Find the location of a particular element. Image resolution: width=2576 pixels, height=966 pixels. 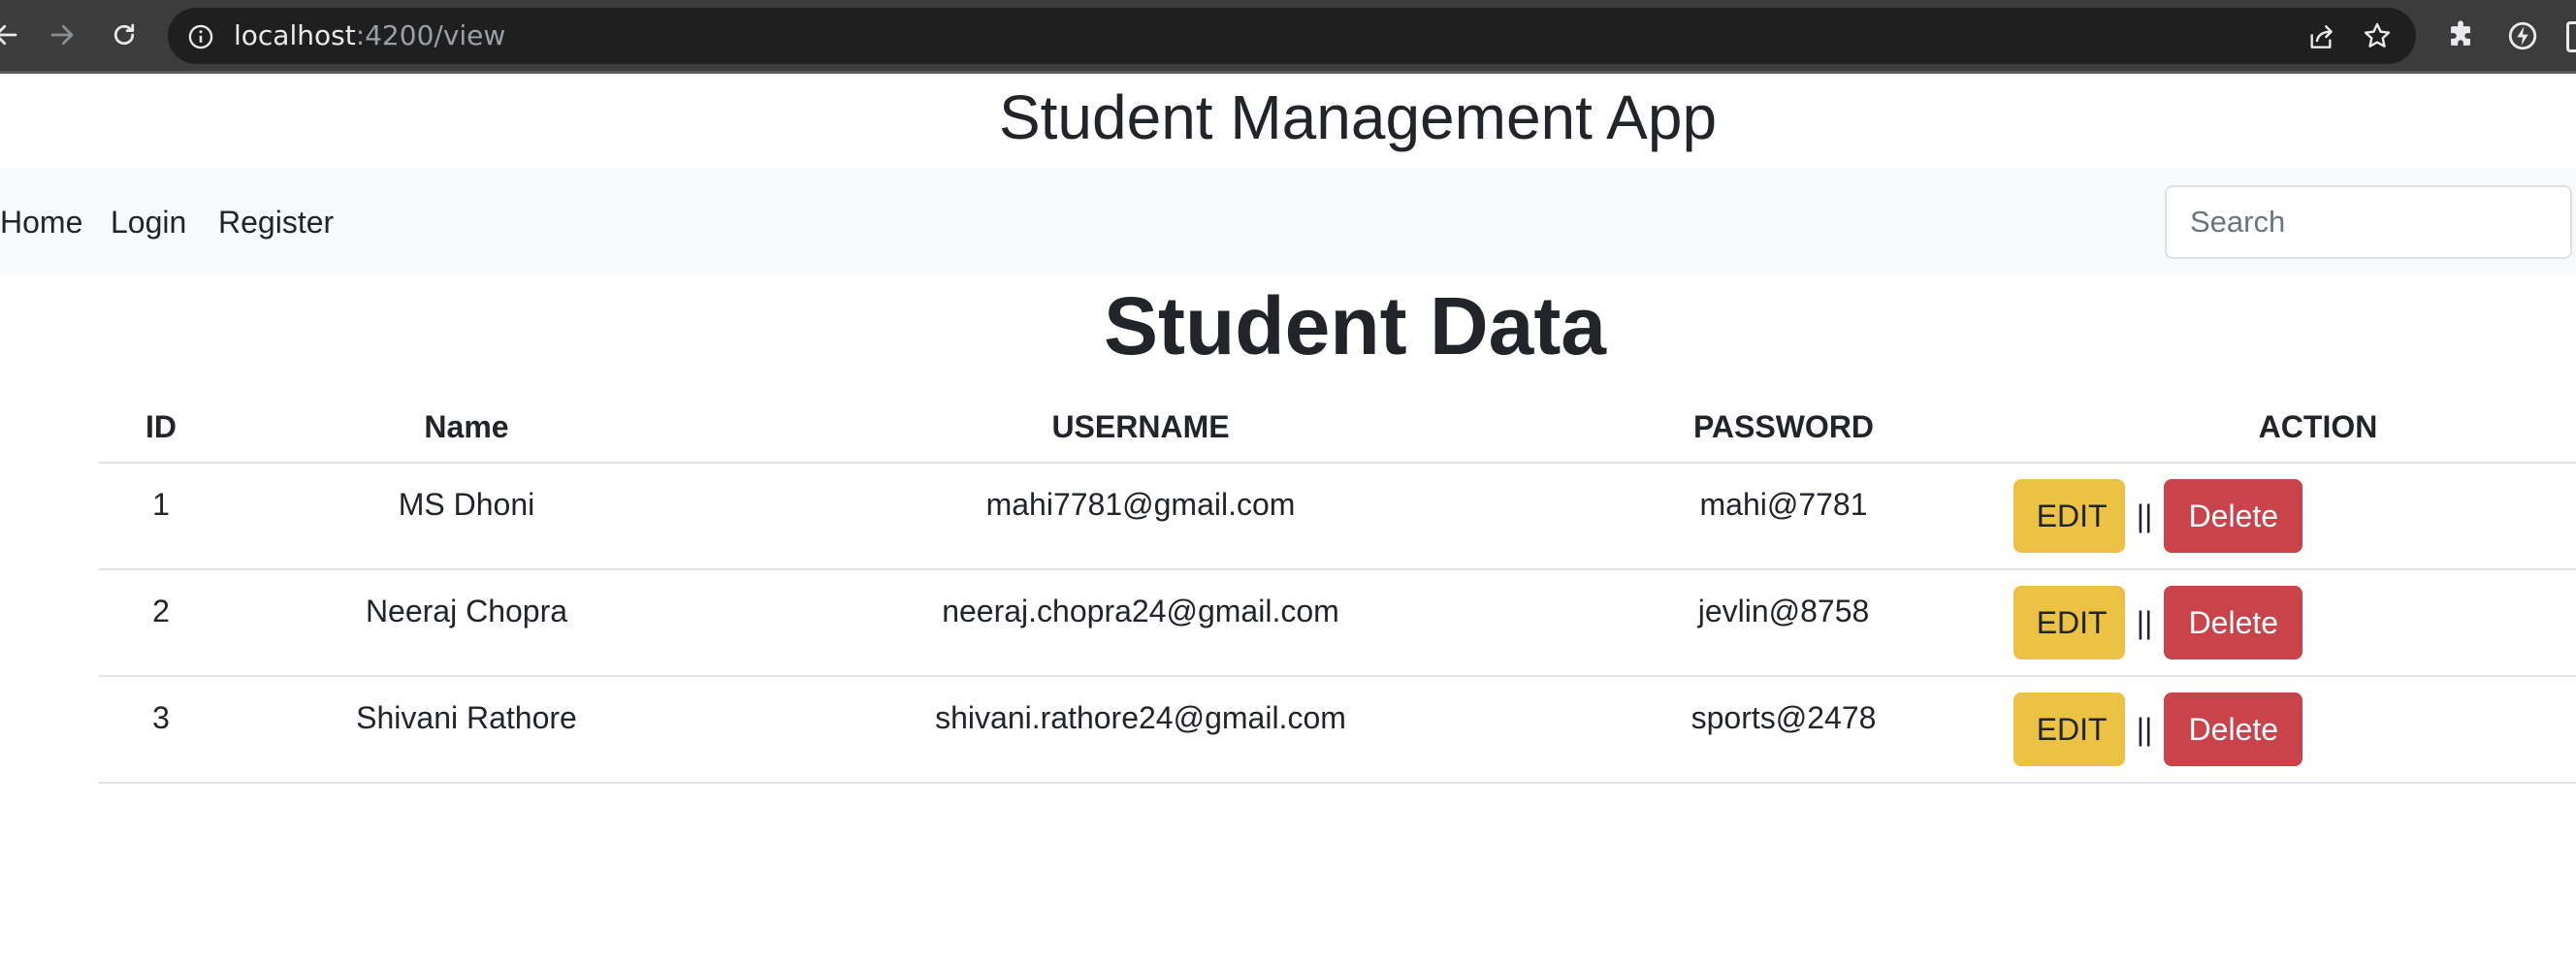

cell-username: shivani.rathore24@gmail.com is located at coordinates (1140, 730).